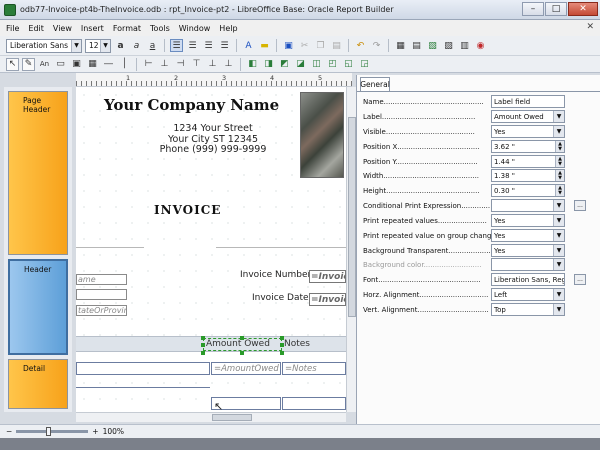  What do you see at coordinates (528, 161) in the screenshot?
I see `property-value: 1.44 " ▲ ▼` at bounding box center [528, 161].